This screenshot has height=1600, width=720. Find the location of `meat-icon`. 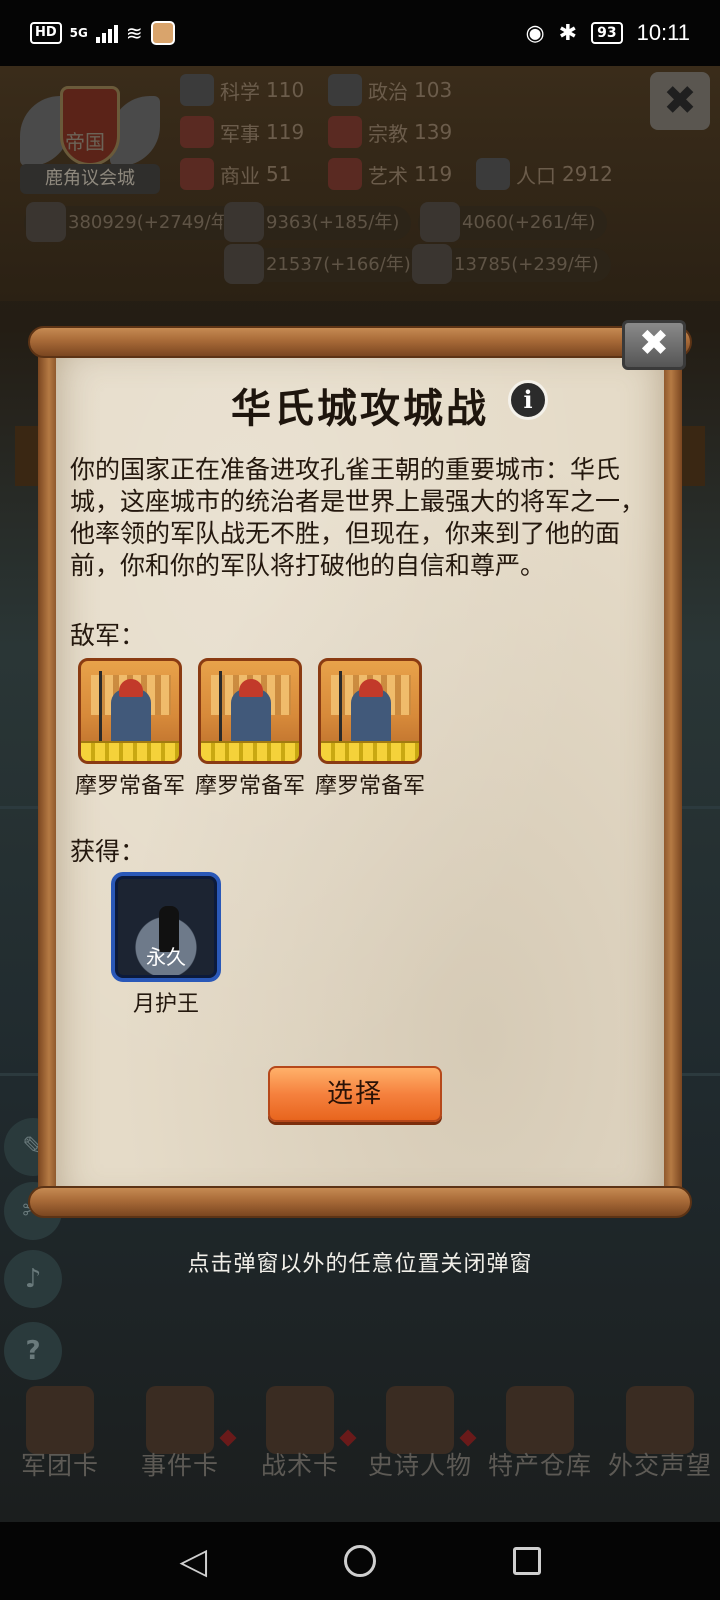

meat-icon is located at coordinates (432, 264).